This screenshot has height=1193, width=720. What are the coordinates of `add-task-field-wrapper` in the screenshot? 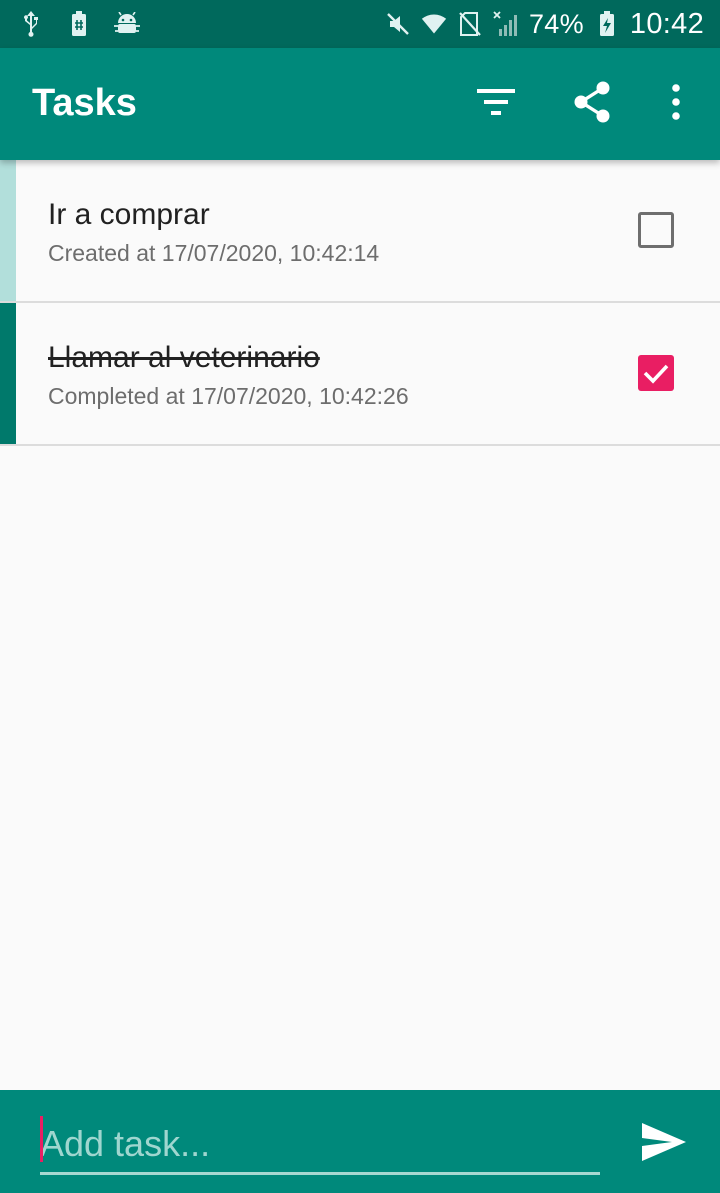 It's located at (320, 1145).